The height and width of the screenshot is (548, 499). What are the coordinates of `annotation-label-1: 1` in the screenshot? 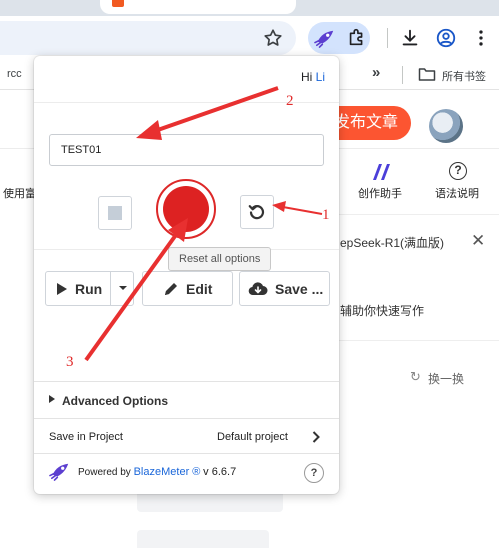 It's located at (326, 215).